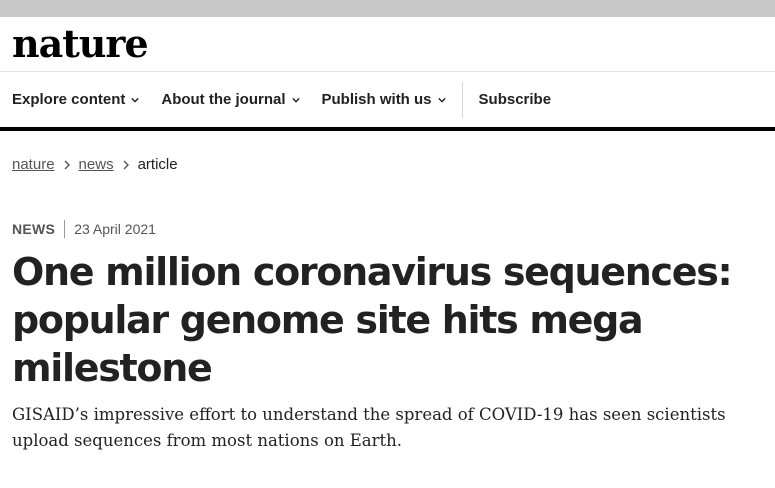 Image resolution: width=775 pixels, height=488 pixels. Describe the element at coordinates (69, 99) in the screenshot. I see `nav-item-label: Explore content` at that location.